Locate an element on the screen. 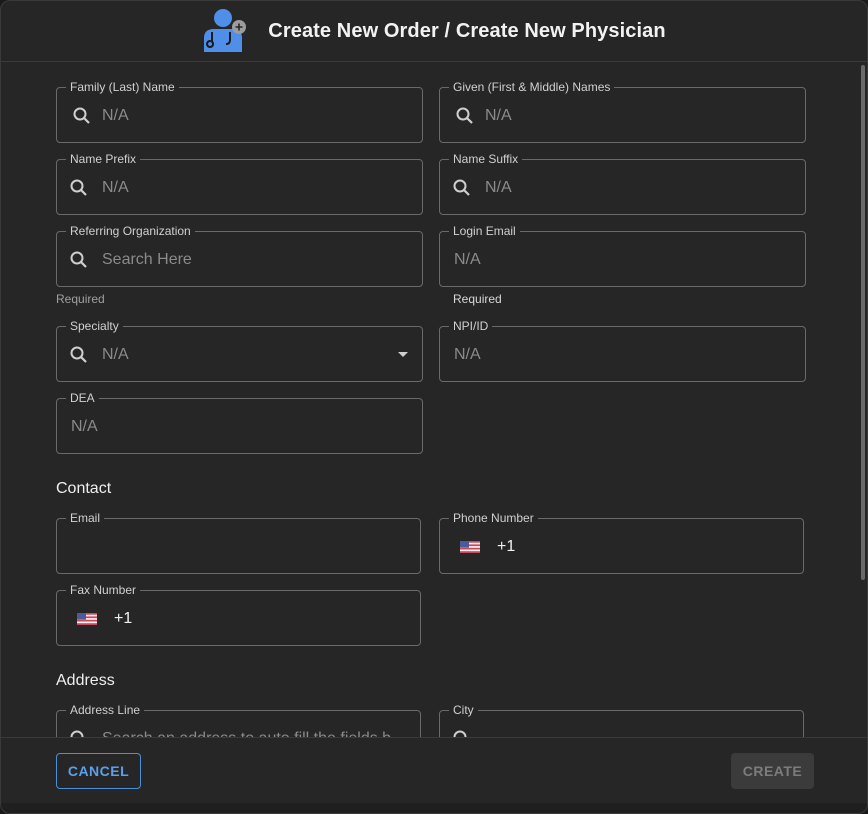  npi-id-label: NPI/ID is located at coordinates (471, 326).